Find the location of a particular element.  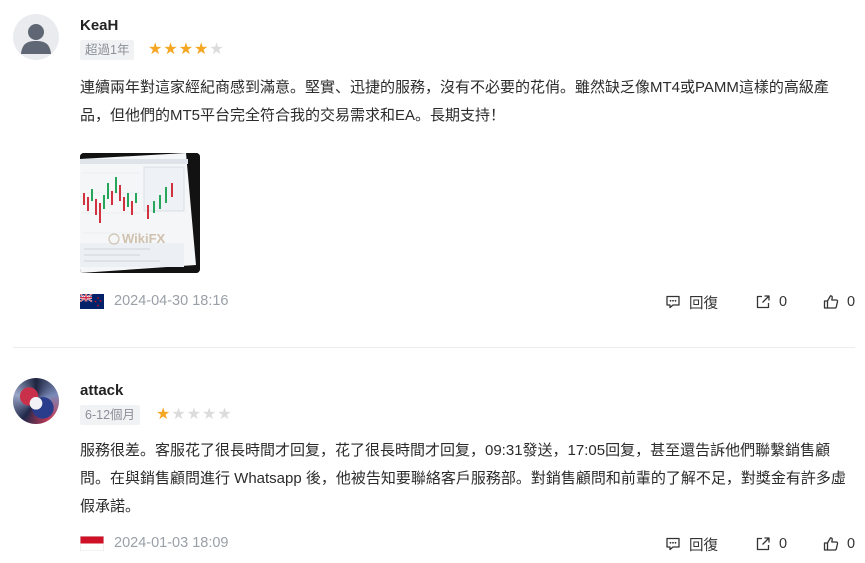

username: KeaH is located at coordinates (99, 25).